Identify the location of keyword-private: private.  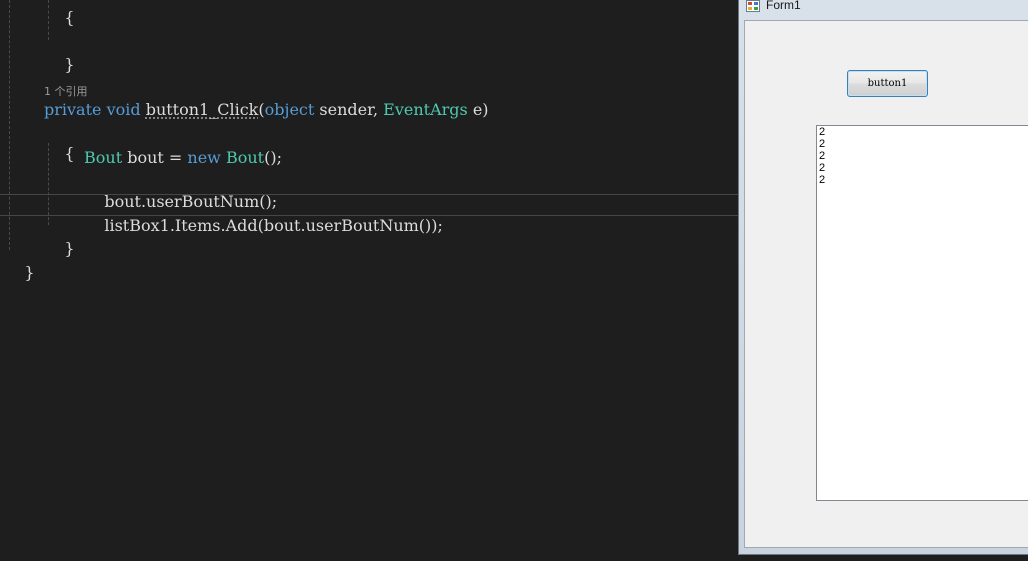
(73, 109).